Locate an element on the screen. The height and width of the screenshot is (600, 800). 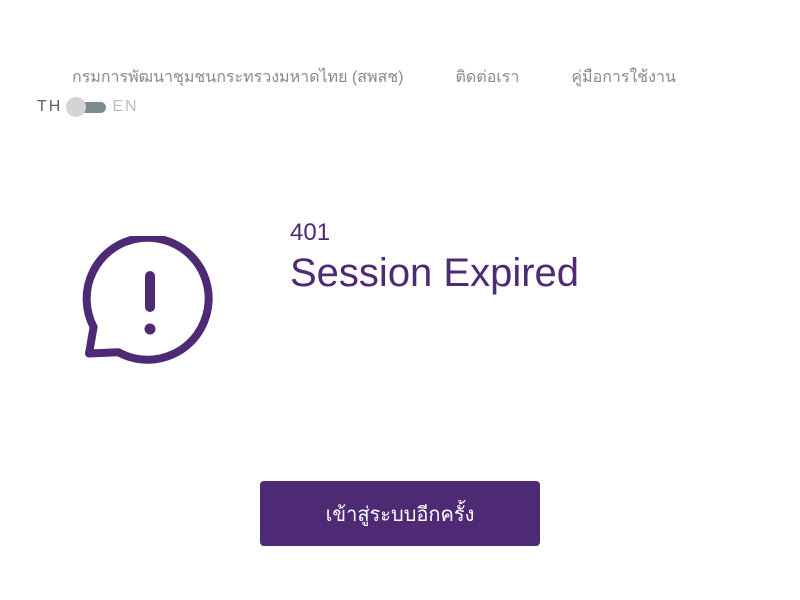
nav-link-manual: คู่มือการใช้งาน is located at coordinates (623, 78).